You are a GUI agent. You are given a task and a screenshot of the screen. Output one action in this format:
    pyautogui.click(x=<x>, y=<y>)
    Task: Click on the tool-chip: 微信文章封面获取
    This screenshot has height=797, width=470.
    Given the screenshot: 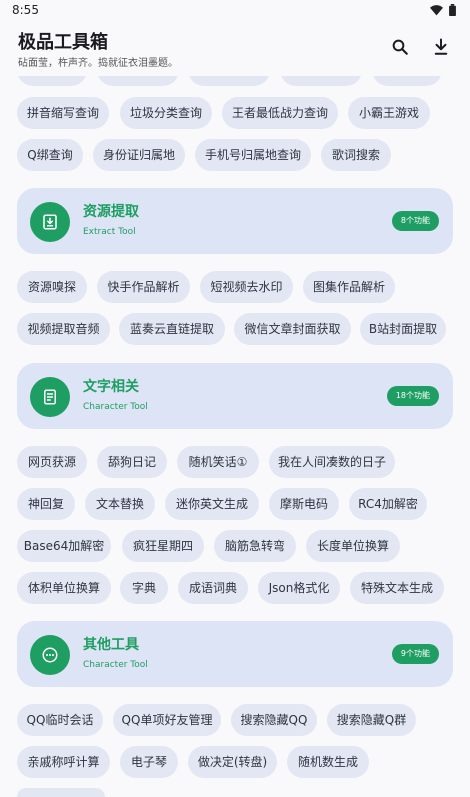 What is the action you would take?
    pyautogui.click(x=292, y=329)
    